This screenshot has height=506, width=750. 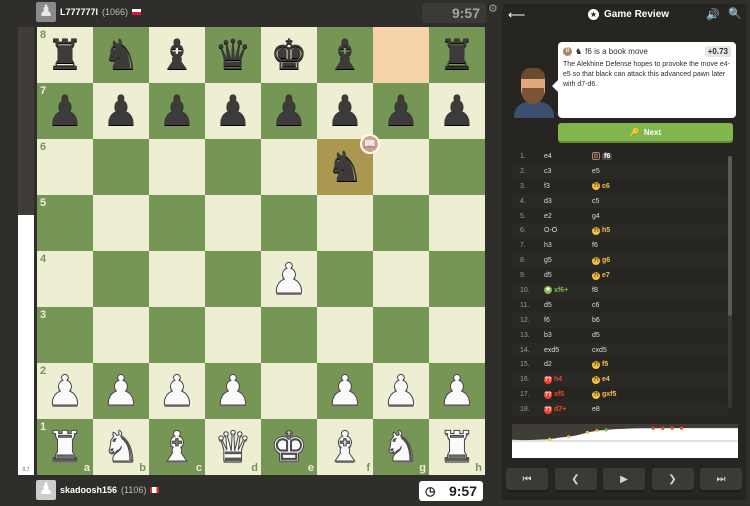 I want to click on black-bishop-icon: ♝, so click(x=177, y=55).